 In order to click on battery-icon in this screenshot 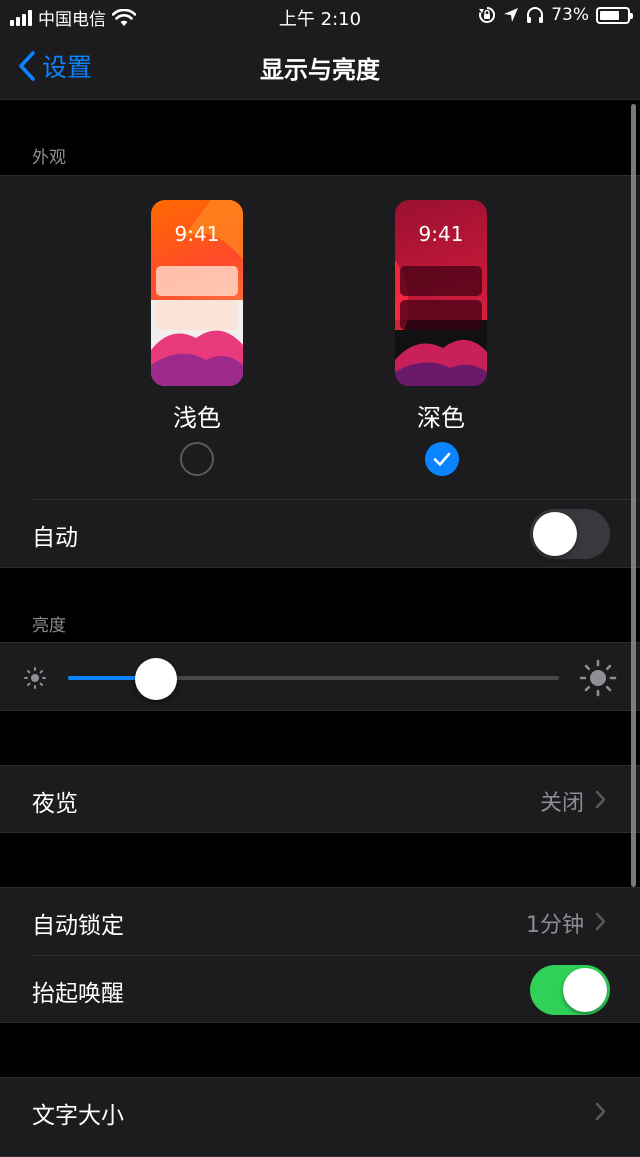, I will do `click(614, 15)`.